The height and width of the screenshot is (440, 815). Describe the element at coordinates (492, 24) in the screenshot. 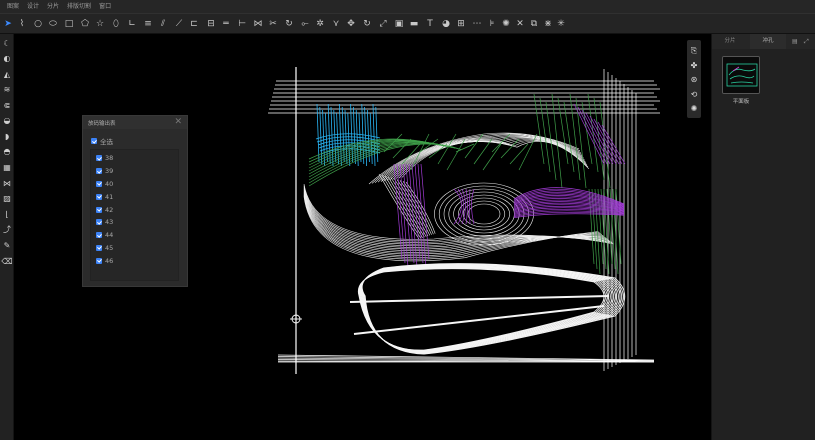

I see `measure-icon: ⊧` at that location.